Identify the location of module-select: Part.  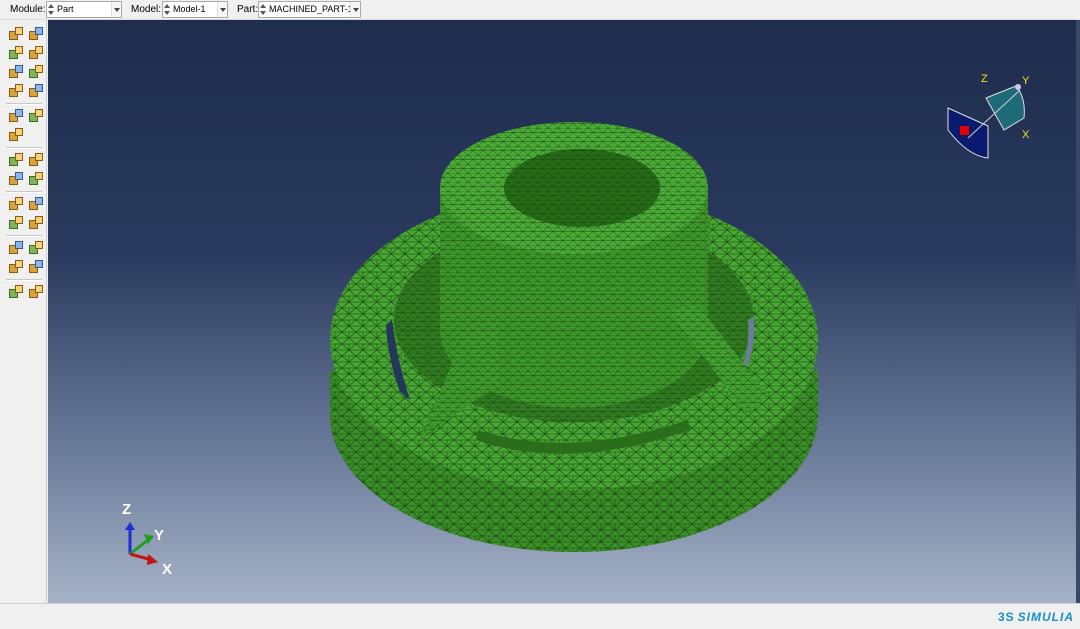
(84, 9).